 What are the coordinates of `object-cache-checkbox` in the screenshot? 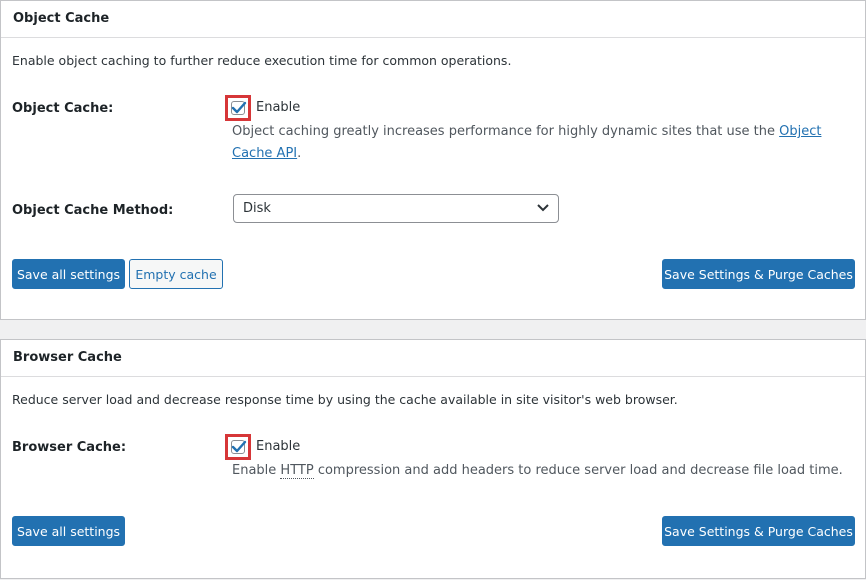 It's located at (239, 108).